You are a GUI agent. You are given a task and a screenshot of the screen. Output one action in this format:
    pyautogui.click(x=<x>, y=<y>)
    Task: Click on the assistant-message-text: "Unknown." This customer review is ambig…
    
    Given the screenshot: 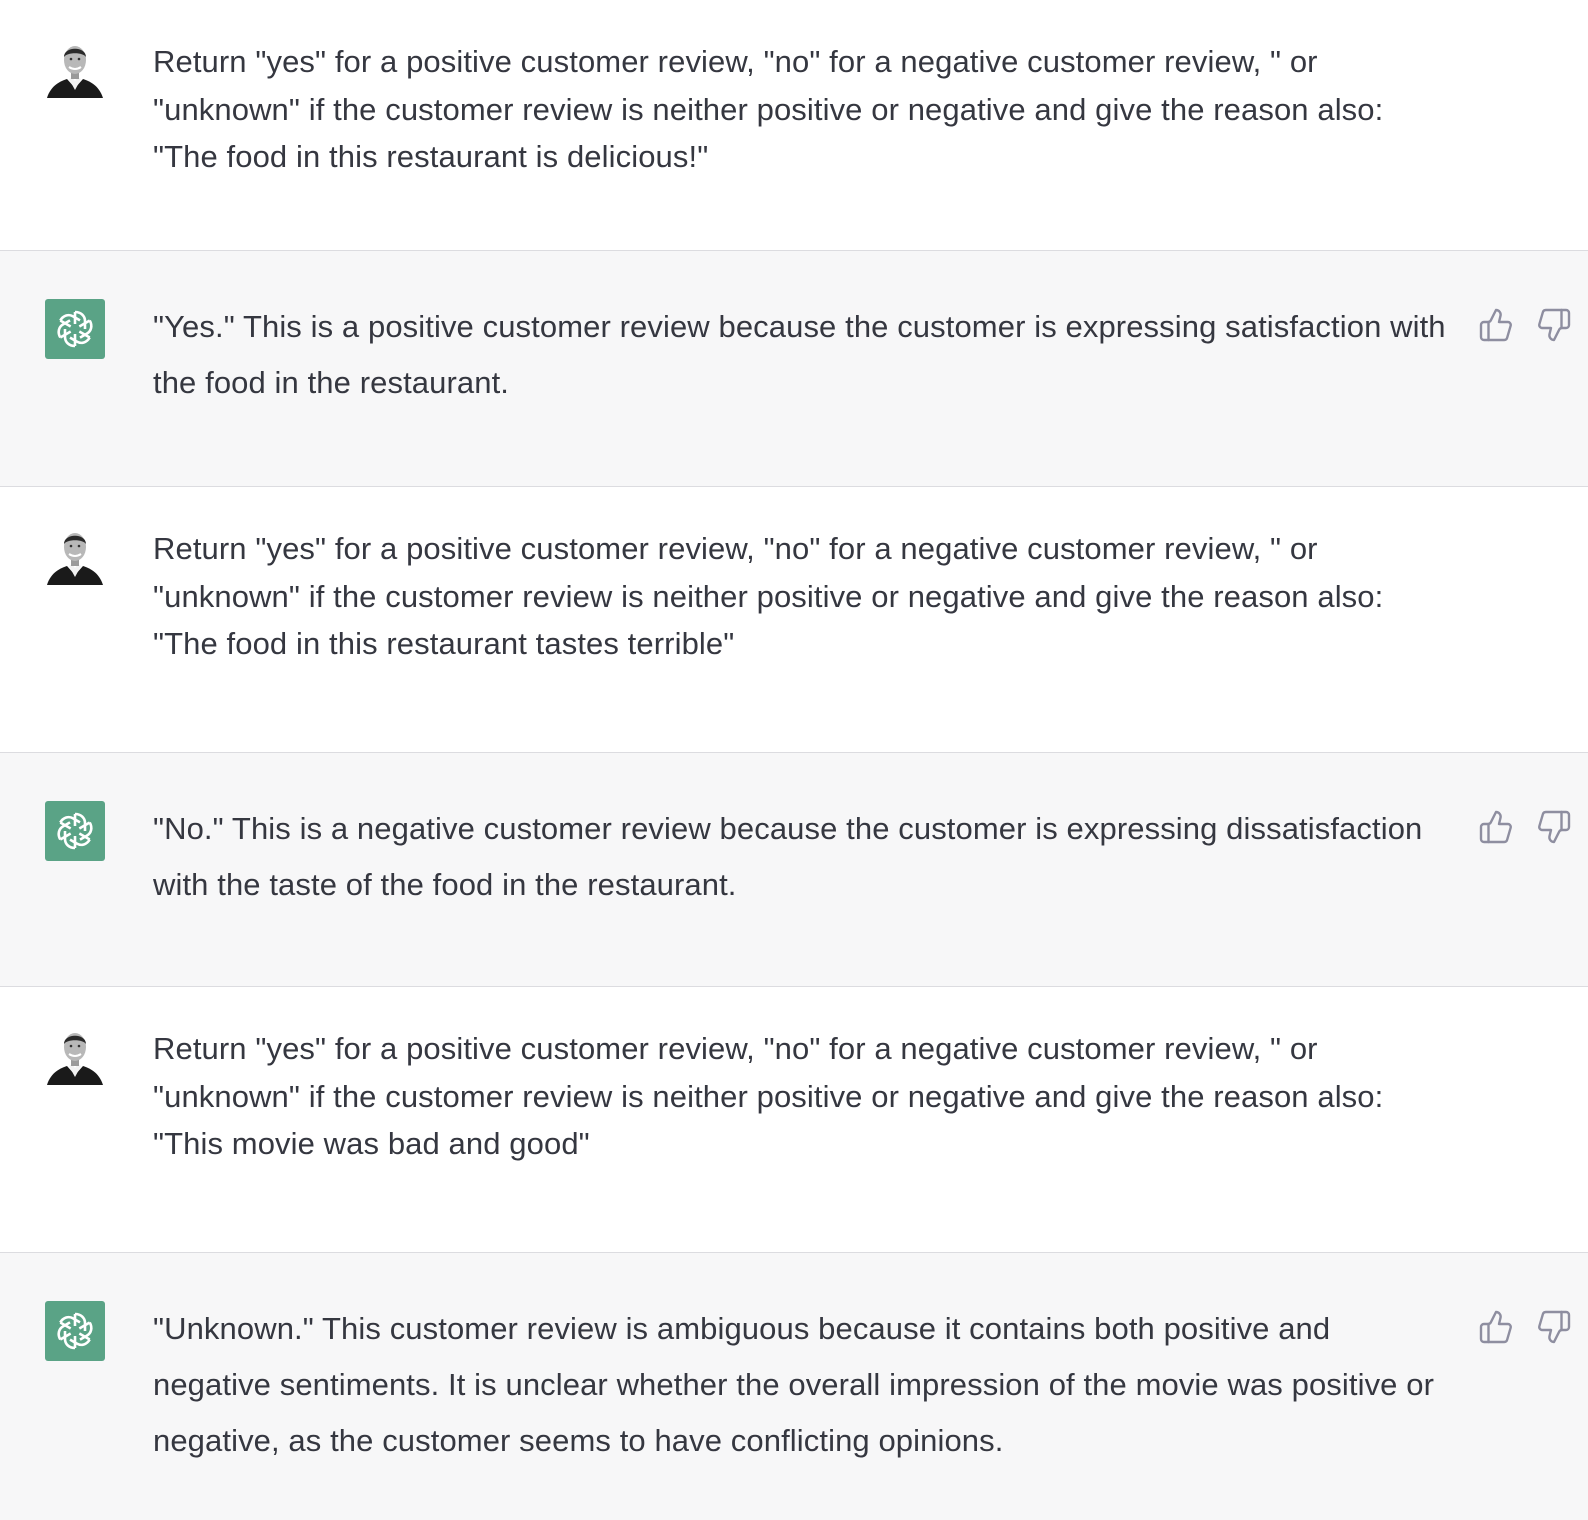 What is the action you would take?
    pyautogui.click(x=794, y=1384)
    